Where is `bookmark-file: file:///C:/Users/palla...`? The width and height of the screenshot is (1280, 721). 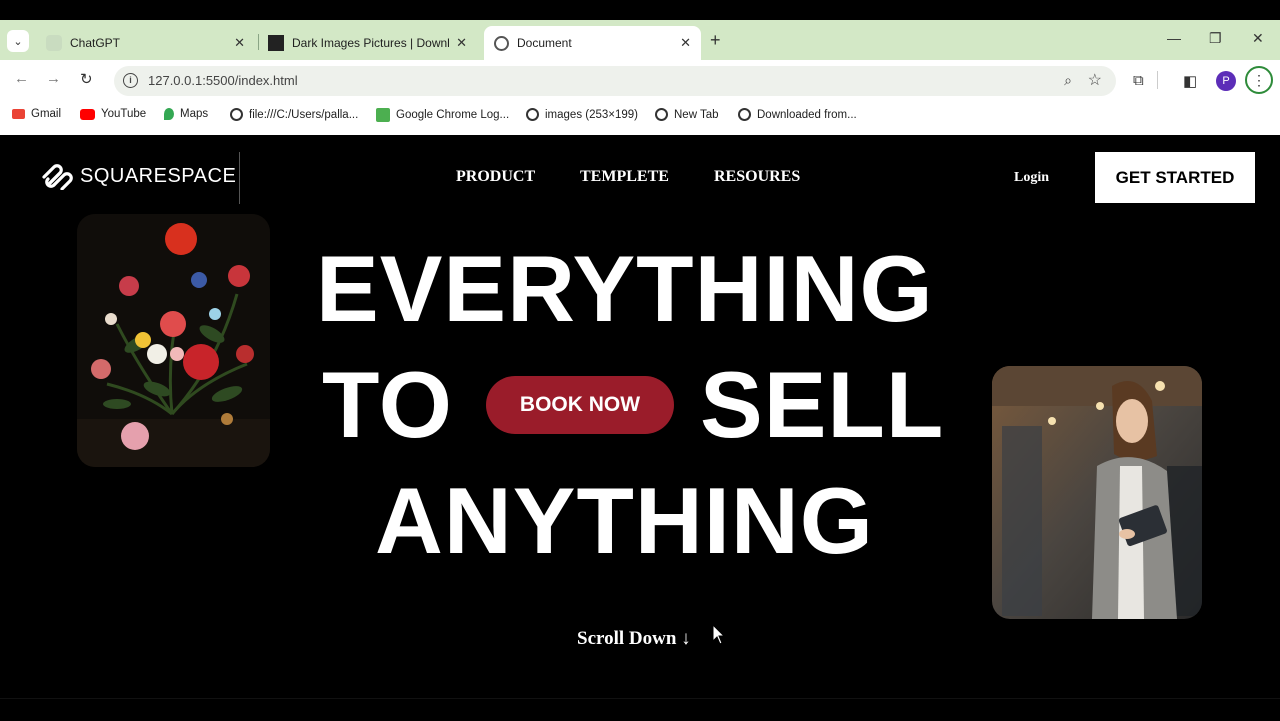
bookmark-file: file:///C:/Users/palla... is located at coordinates (294, 114).